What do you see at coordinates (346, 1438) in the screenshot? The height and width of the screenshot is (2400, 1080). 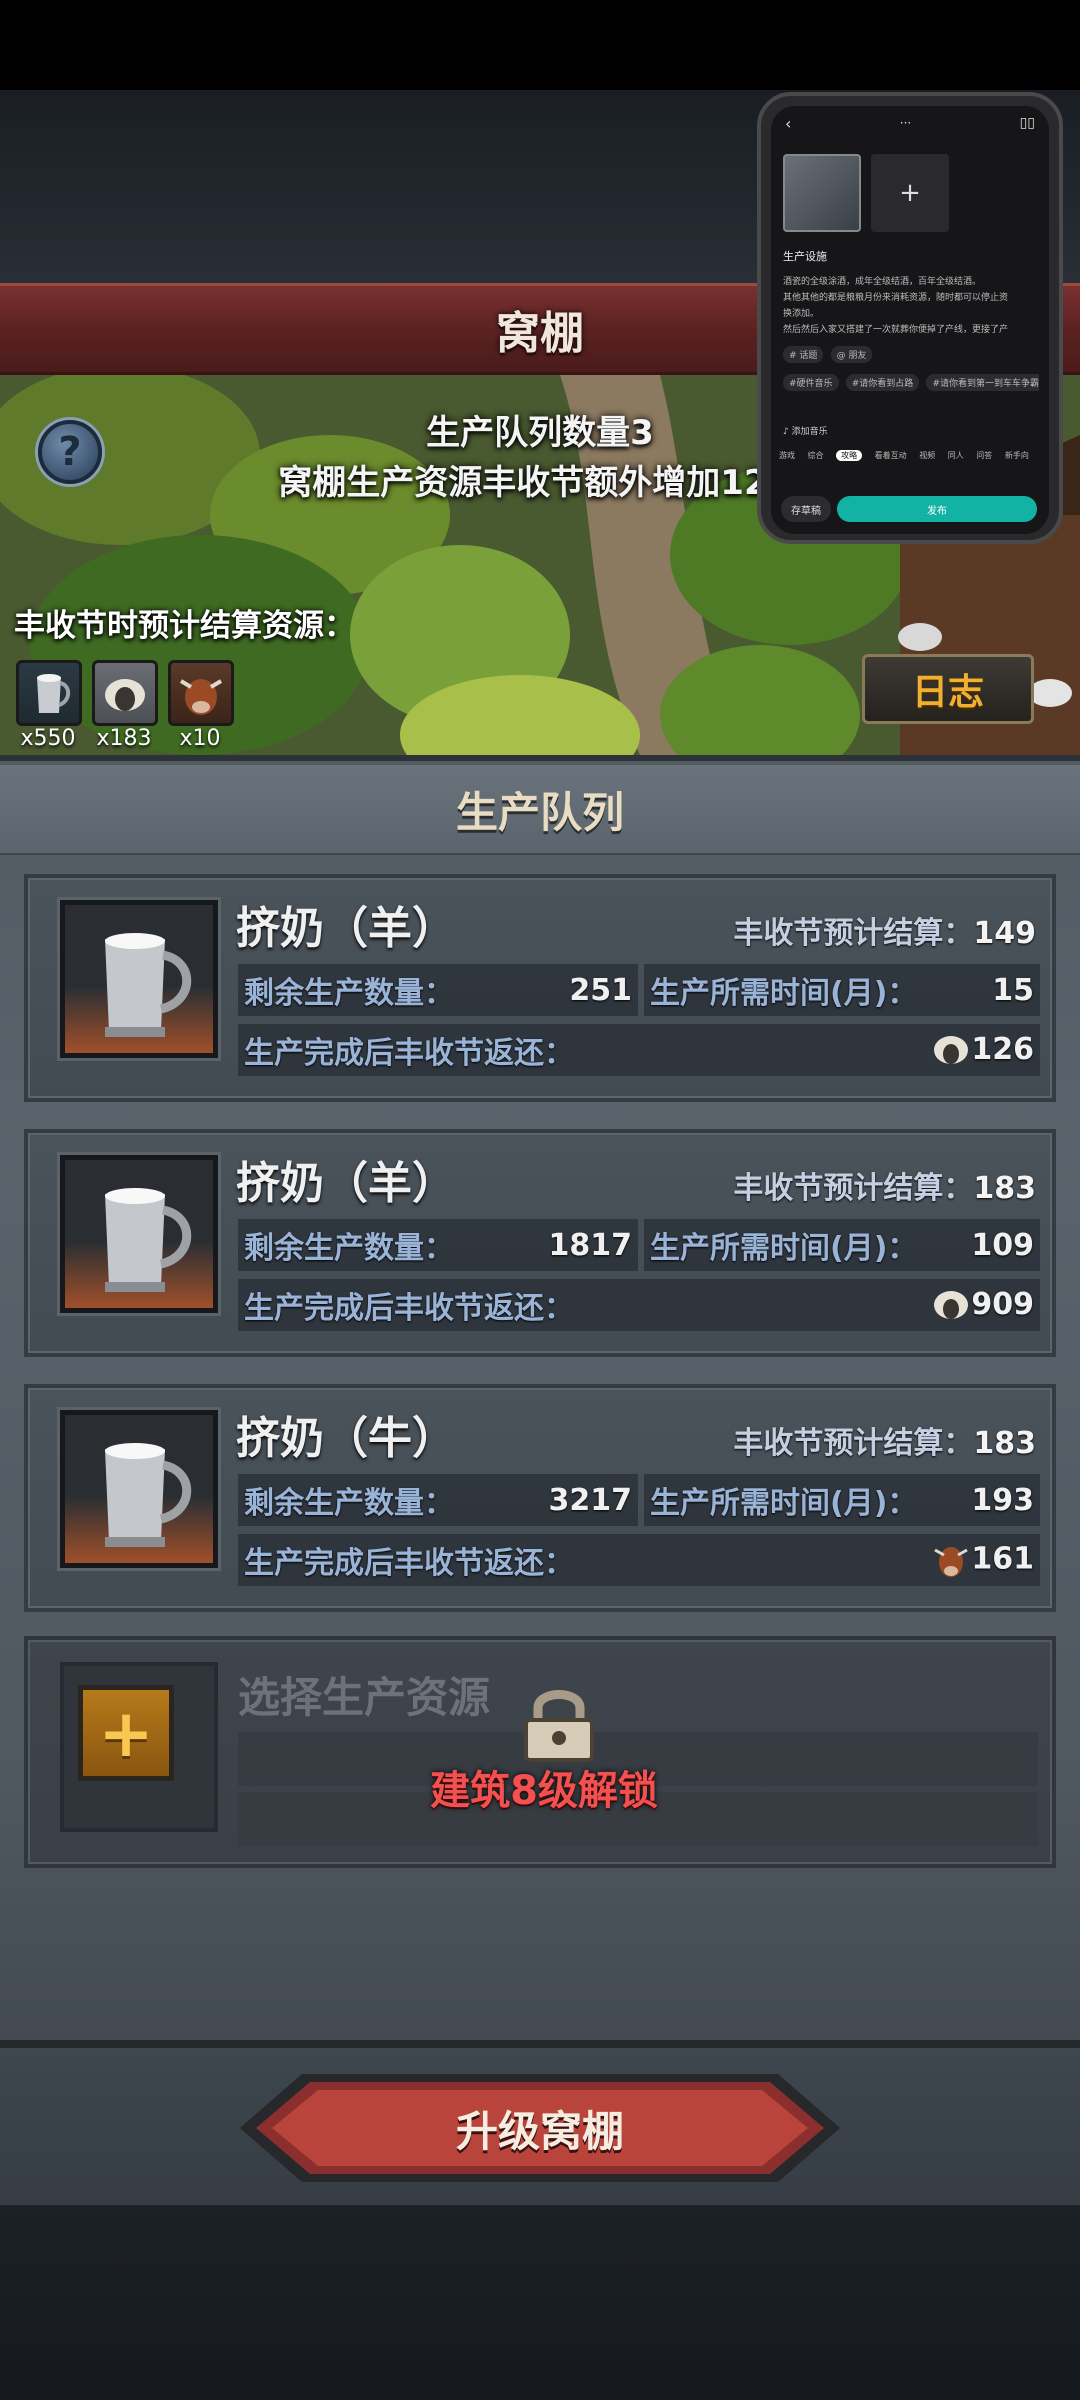 I see `recipe-name: 挤奶（牛）` at bounding box center [346, 1438].